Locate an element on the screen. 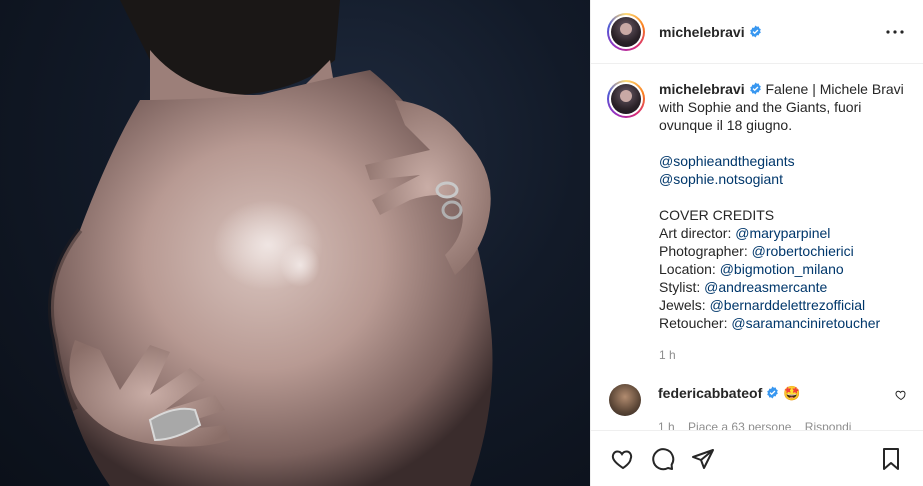 This screenshot has width=923, height=486. comment-meta: 1 h Piace a 63 persone Rispondi is located at coordinates (772, 425).